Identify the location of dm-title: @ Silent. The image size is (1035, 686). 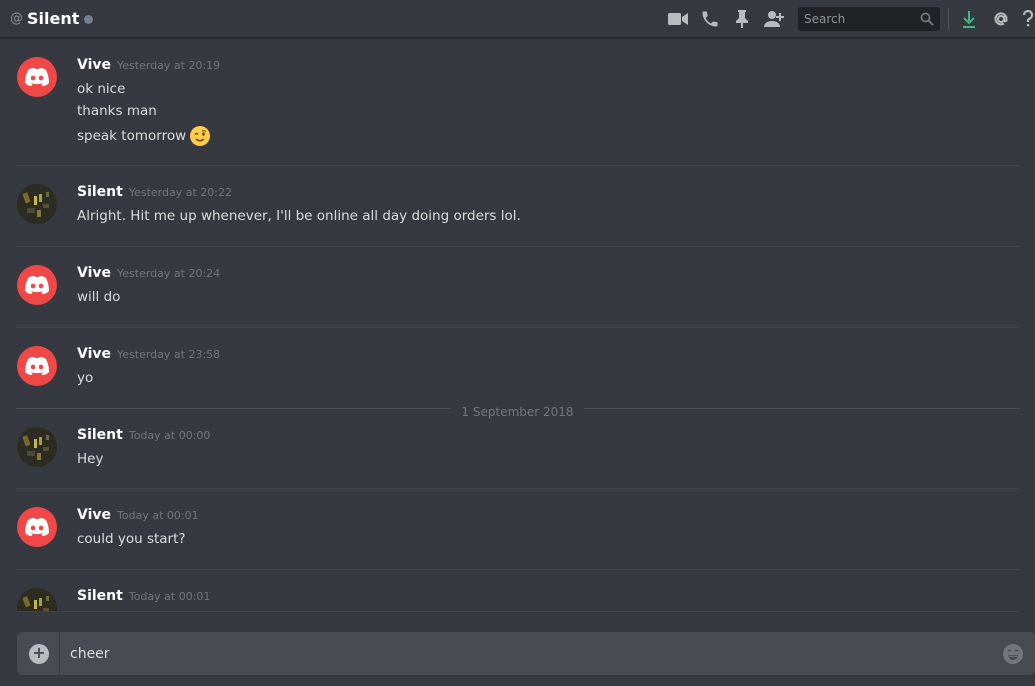
(47, 18).